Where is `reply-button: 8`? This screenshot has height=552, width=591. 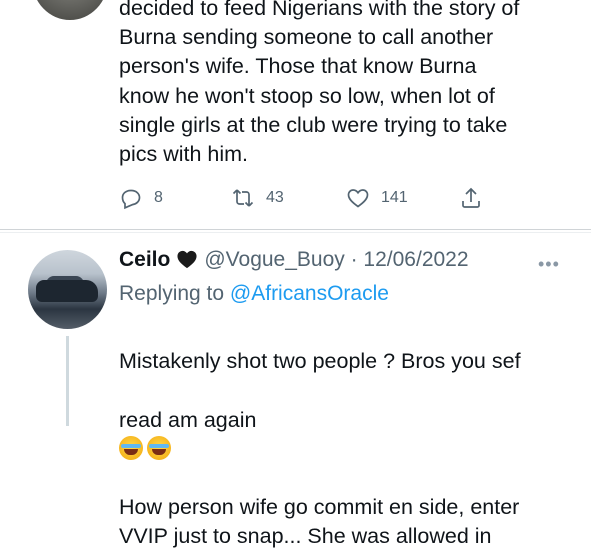
reply-button: 8 is located at coordinates (141, 198).